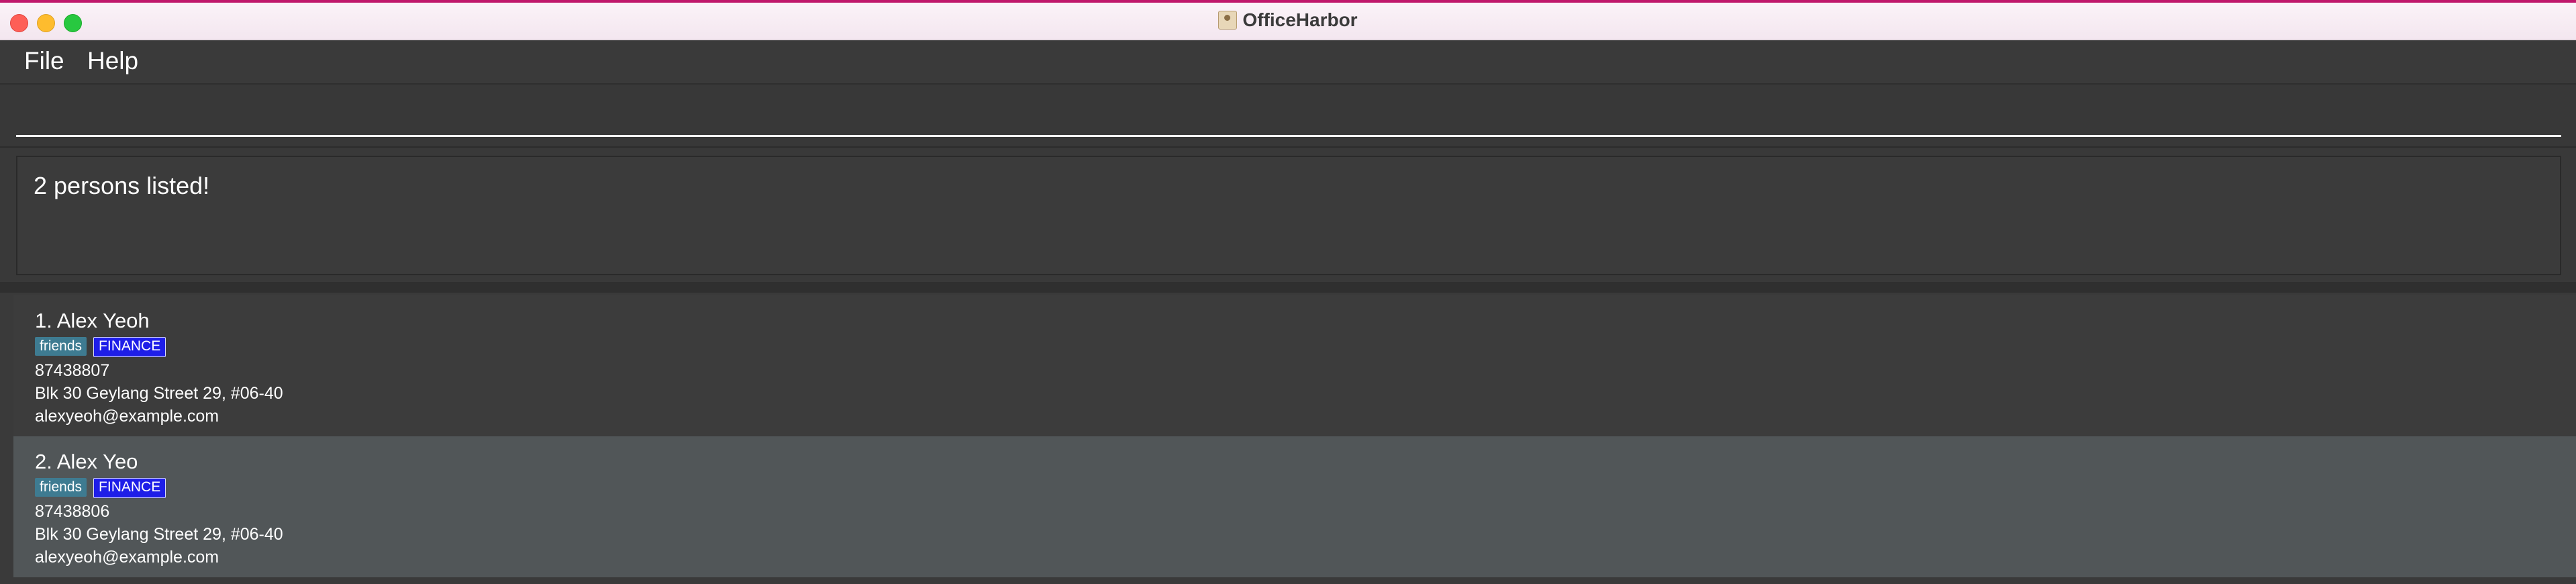 The height and width of the screenshot is (584, 2576). I want to click on command-box, so click(1288, 115).